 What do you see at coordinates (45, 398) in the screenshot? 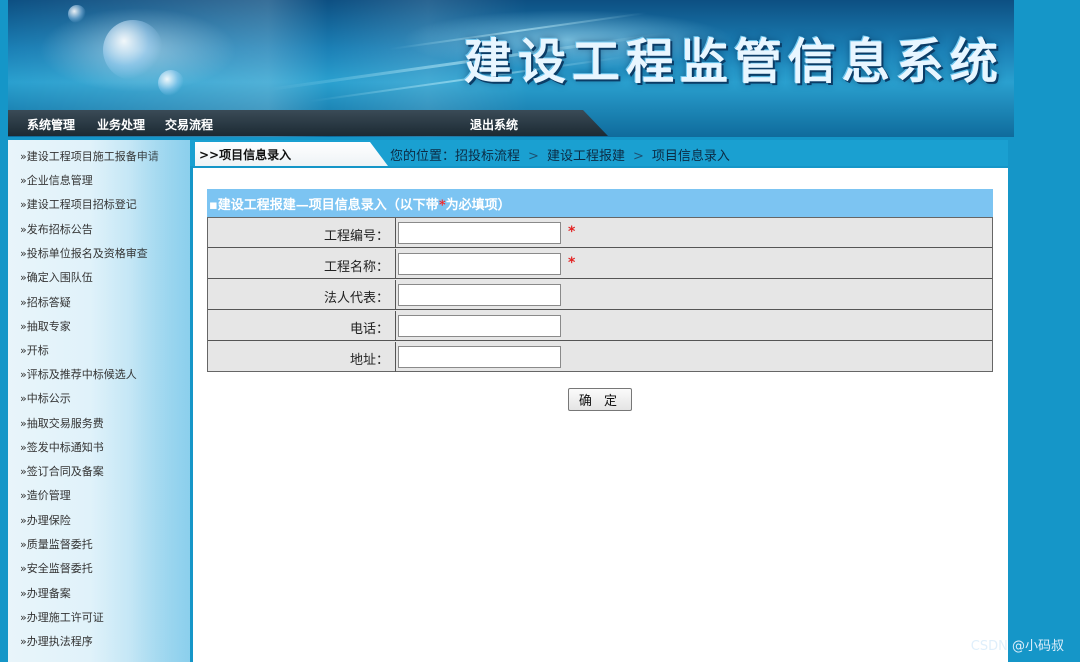
I see `sidebar-item: »中标公示` at bounding box center [45, 398].